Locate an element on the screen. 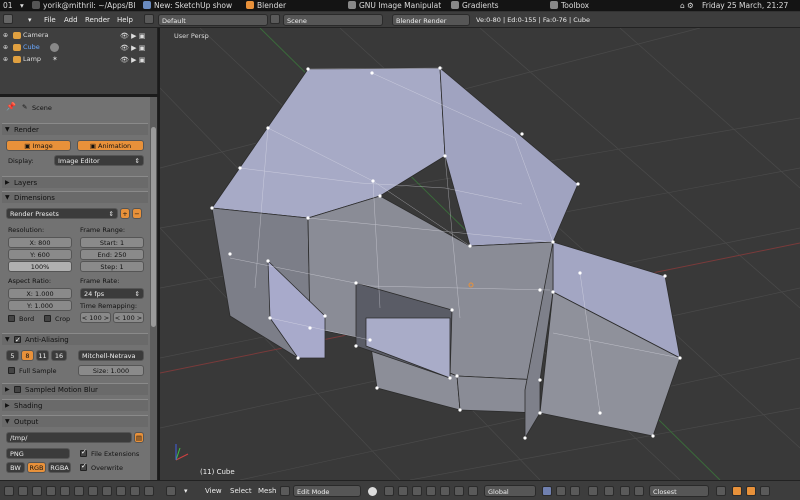  vertex-select-icon is located at coordinates (547, 491).